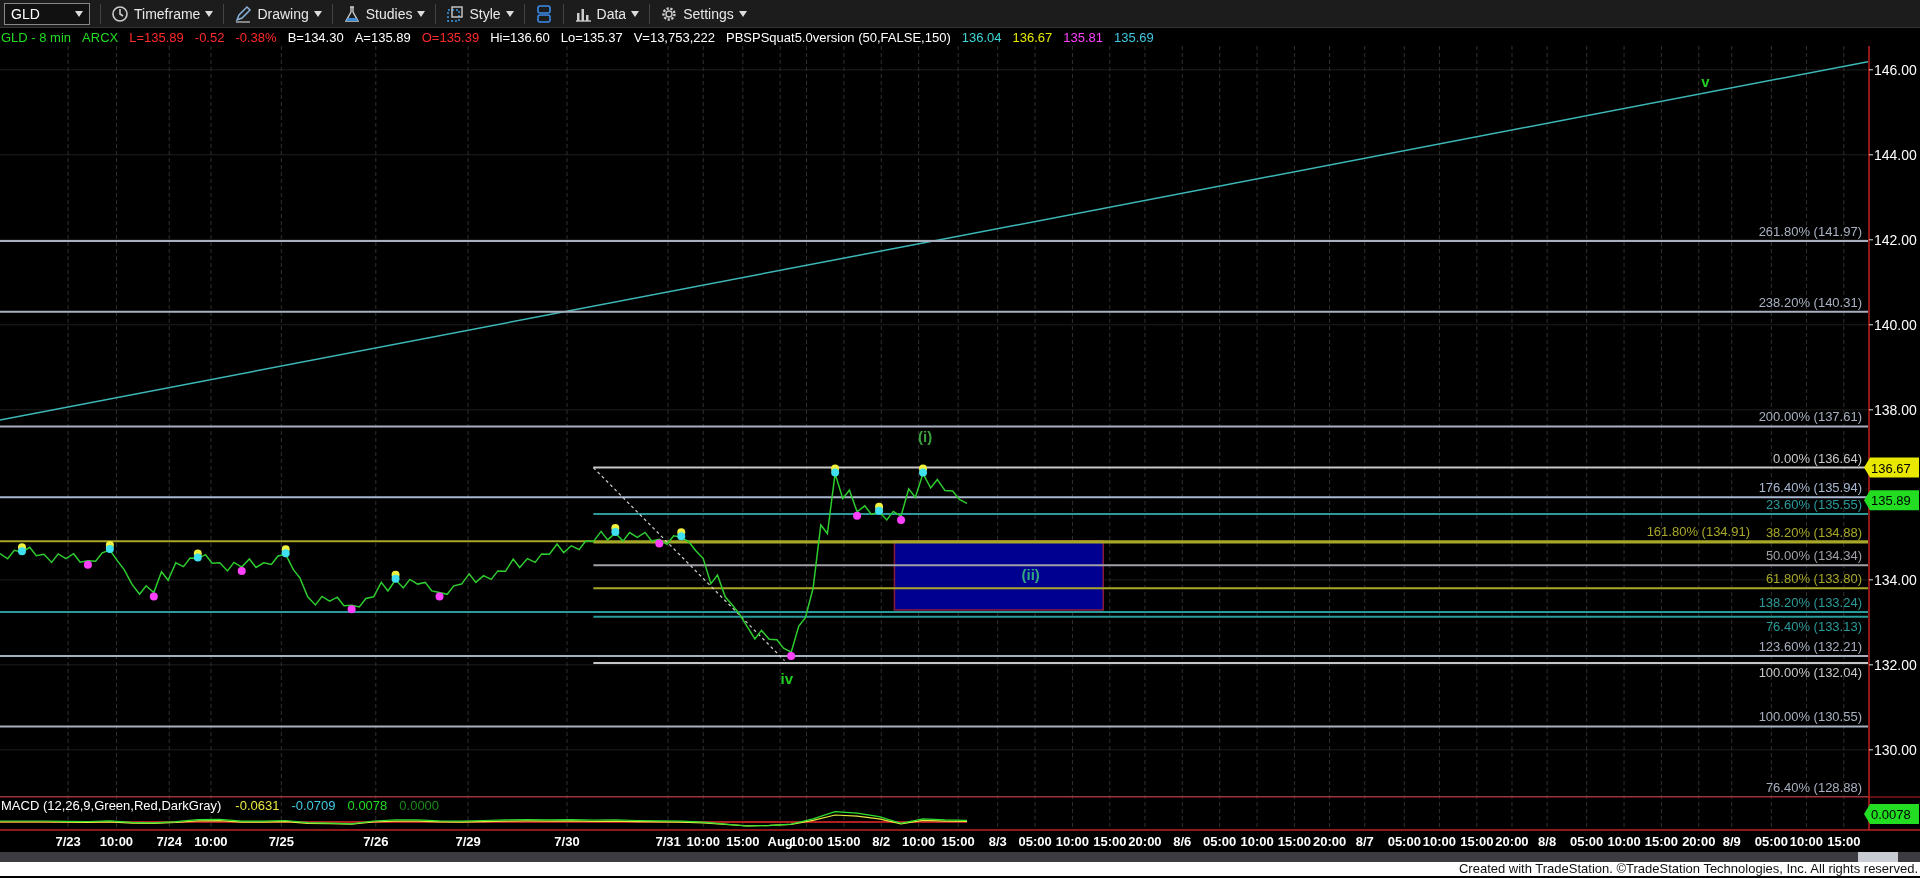  Describe the element at coordinates (960, 869) in the screenshot. I see `copyright-text: Created with TradeStation. ©TradeStation Technologies, Inc. All rights reserved.` at that location.